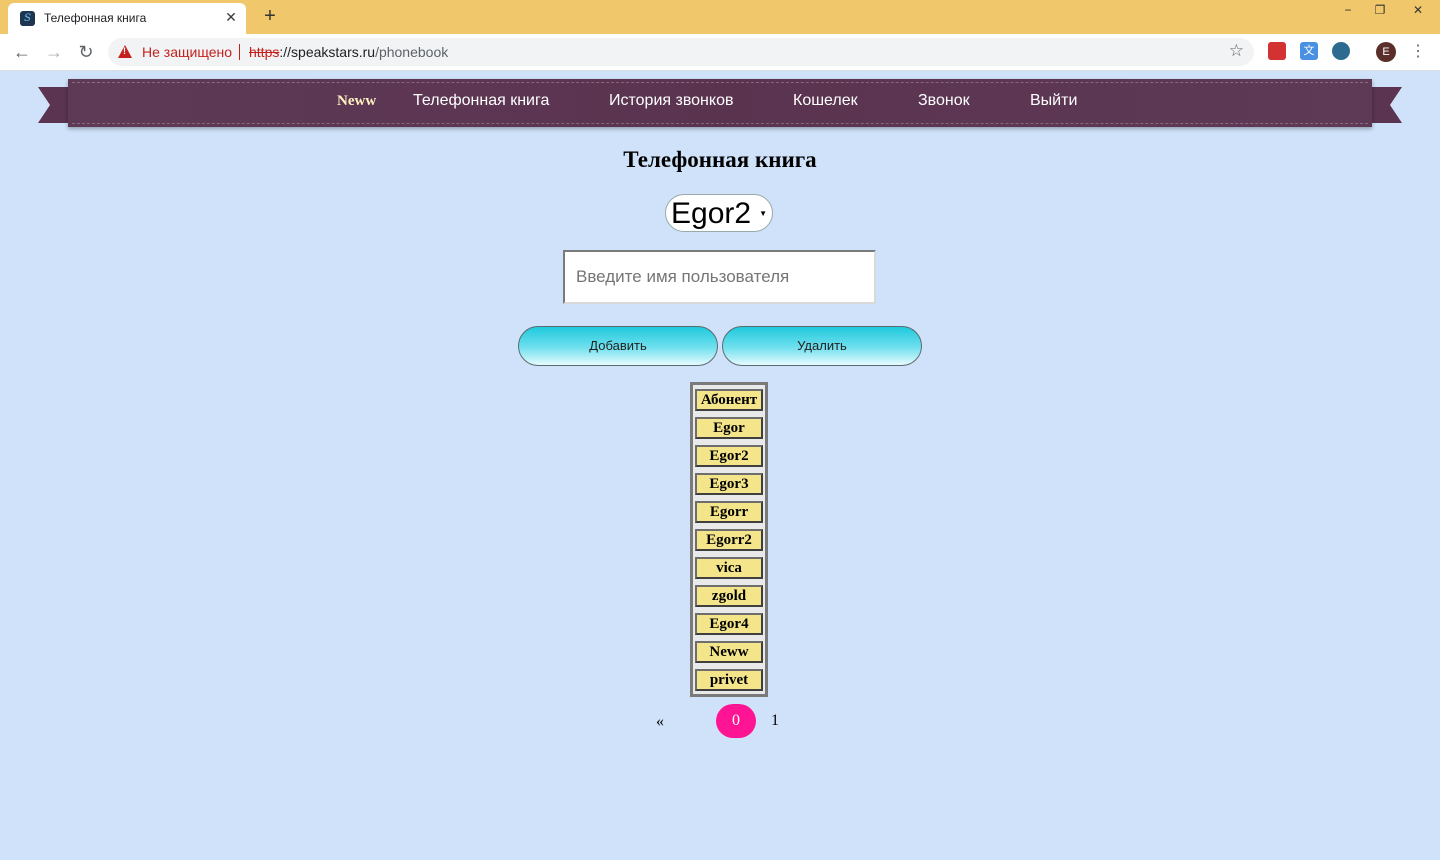 The height and width of the screenshot is (860, 1440). What do you see at coordinates (729, 624) in the screenshot?
I see `table-row: Egor4` at bounding box center [729, 624].